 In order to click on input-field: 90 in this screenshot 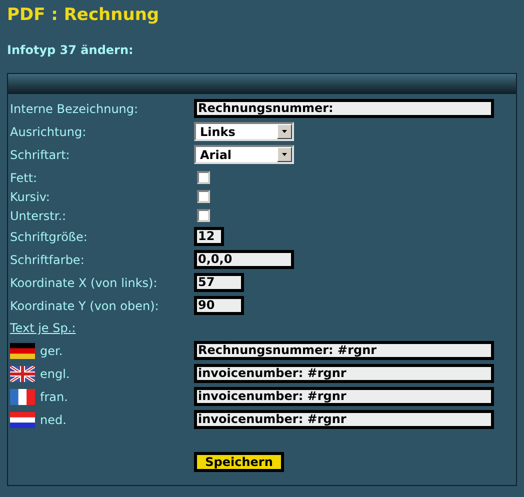, I will do `click(219, 305)`.